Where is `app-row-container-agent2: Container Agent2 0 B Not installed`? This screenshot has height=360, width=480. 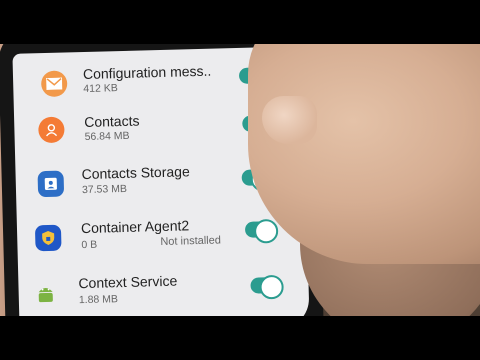 app-row-container-agent2: Container Agent2 0 B Not installed is located at coordinates (161, 232).